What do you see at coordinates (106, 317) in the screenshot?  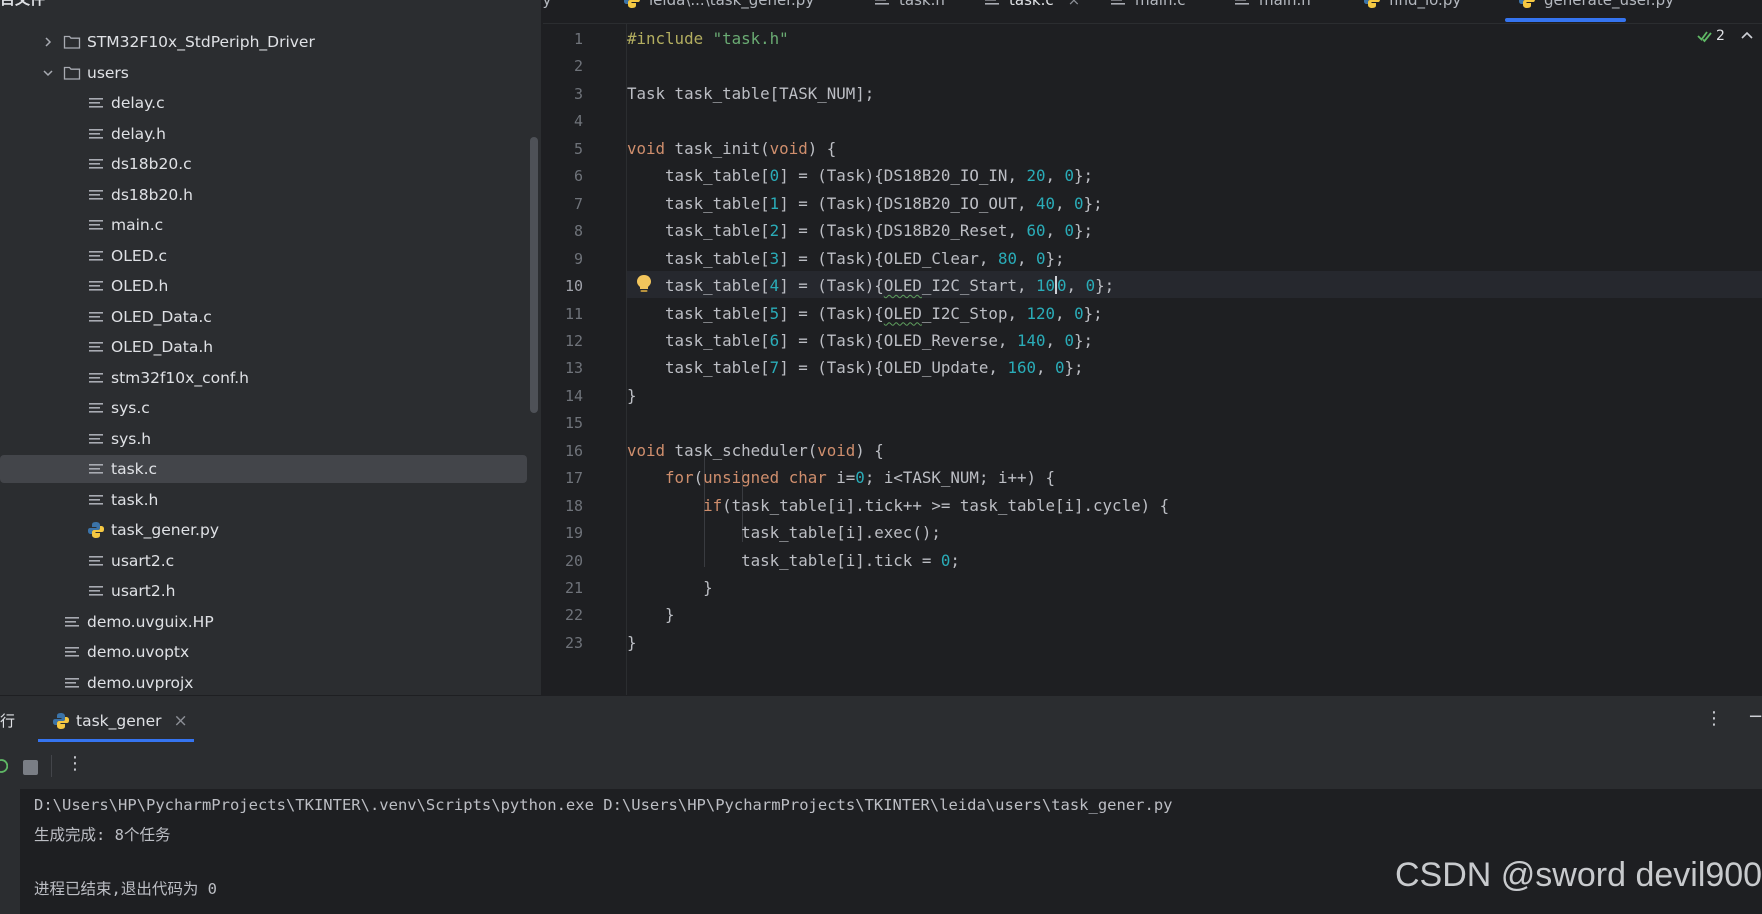 I see `tree-item-oled-data-c: OLED_Data.c` at bounding box center [106, 317].